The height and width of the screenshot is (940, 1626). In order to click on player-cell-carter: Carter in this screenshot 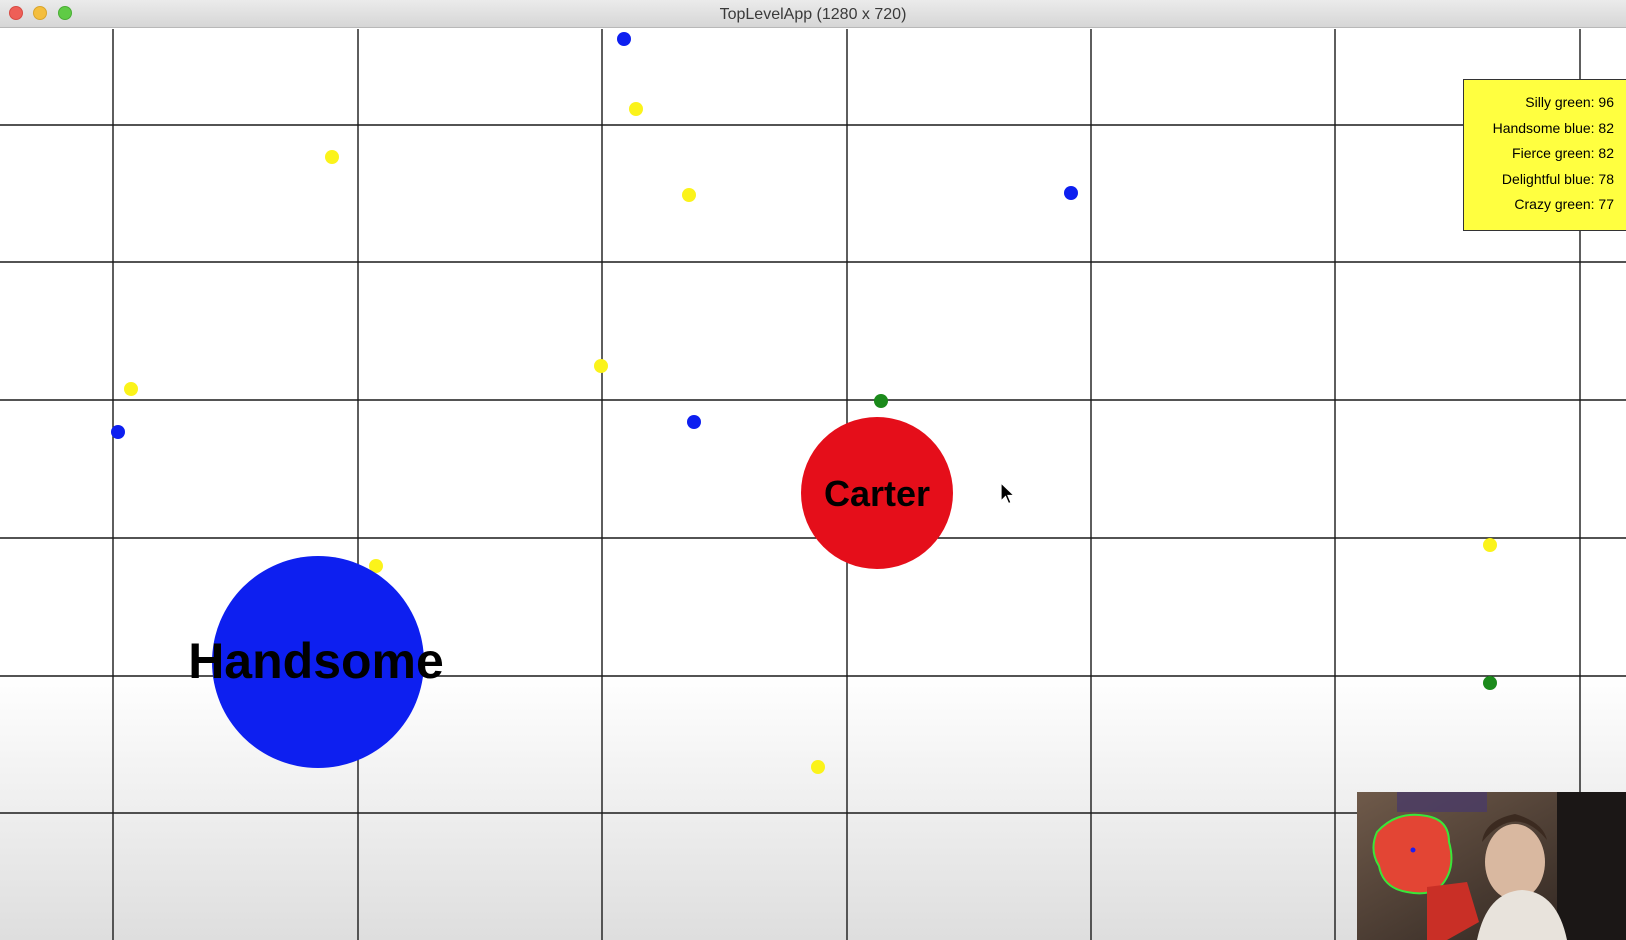, I will do `click(877, 493)`.